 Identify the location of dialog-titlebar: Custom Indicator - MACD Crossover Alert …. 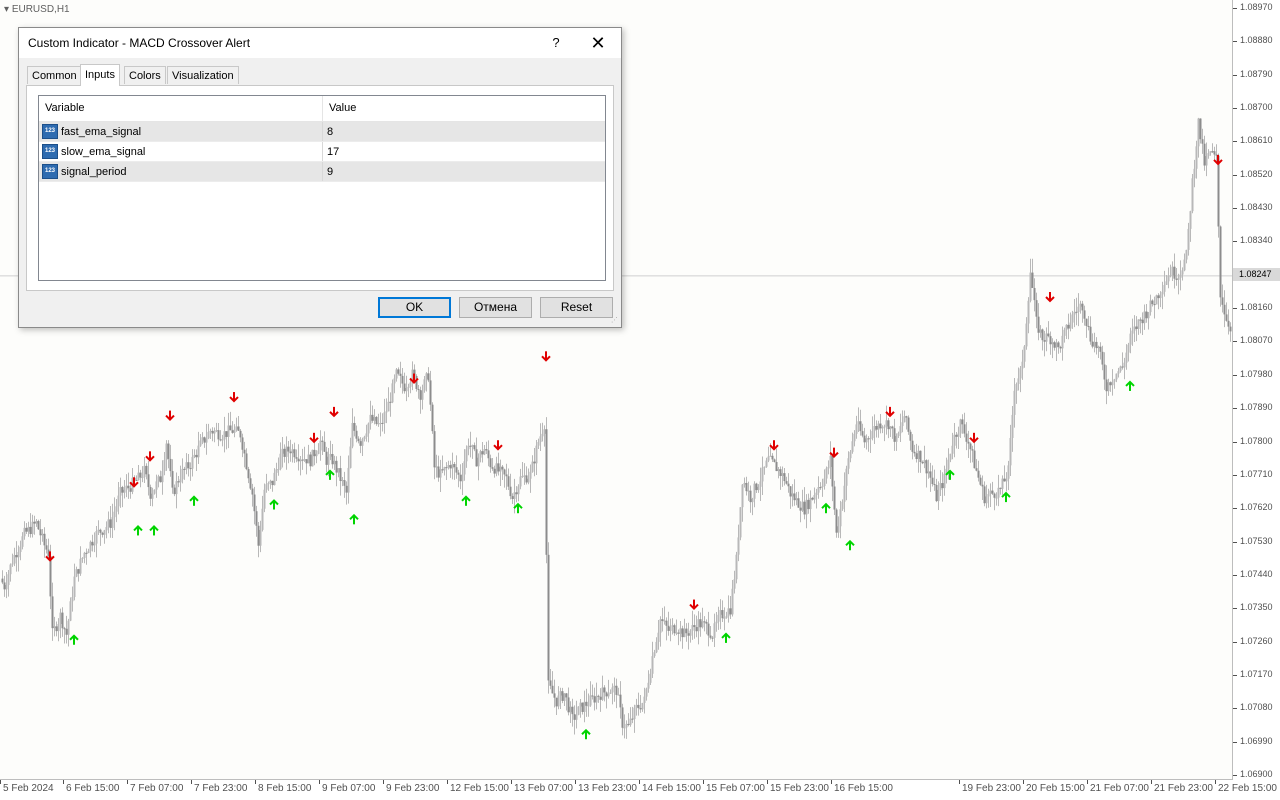
(320, 43).